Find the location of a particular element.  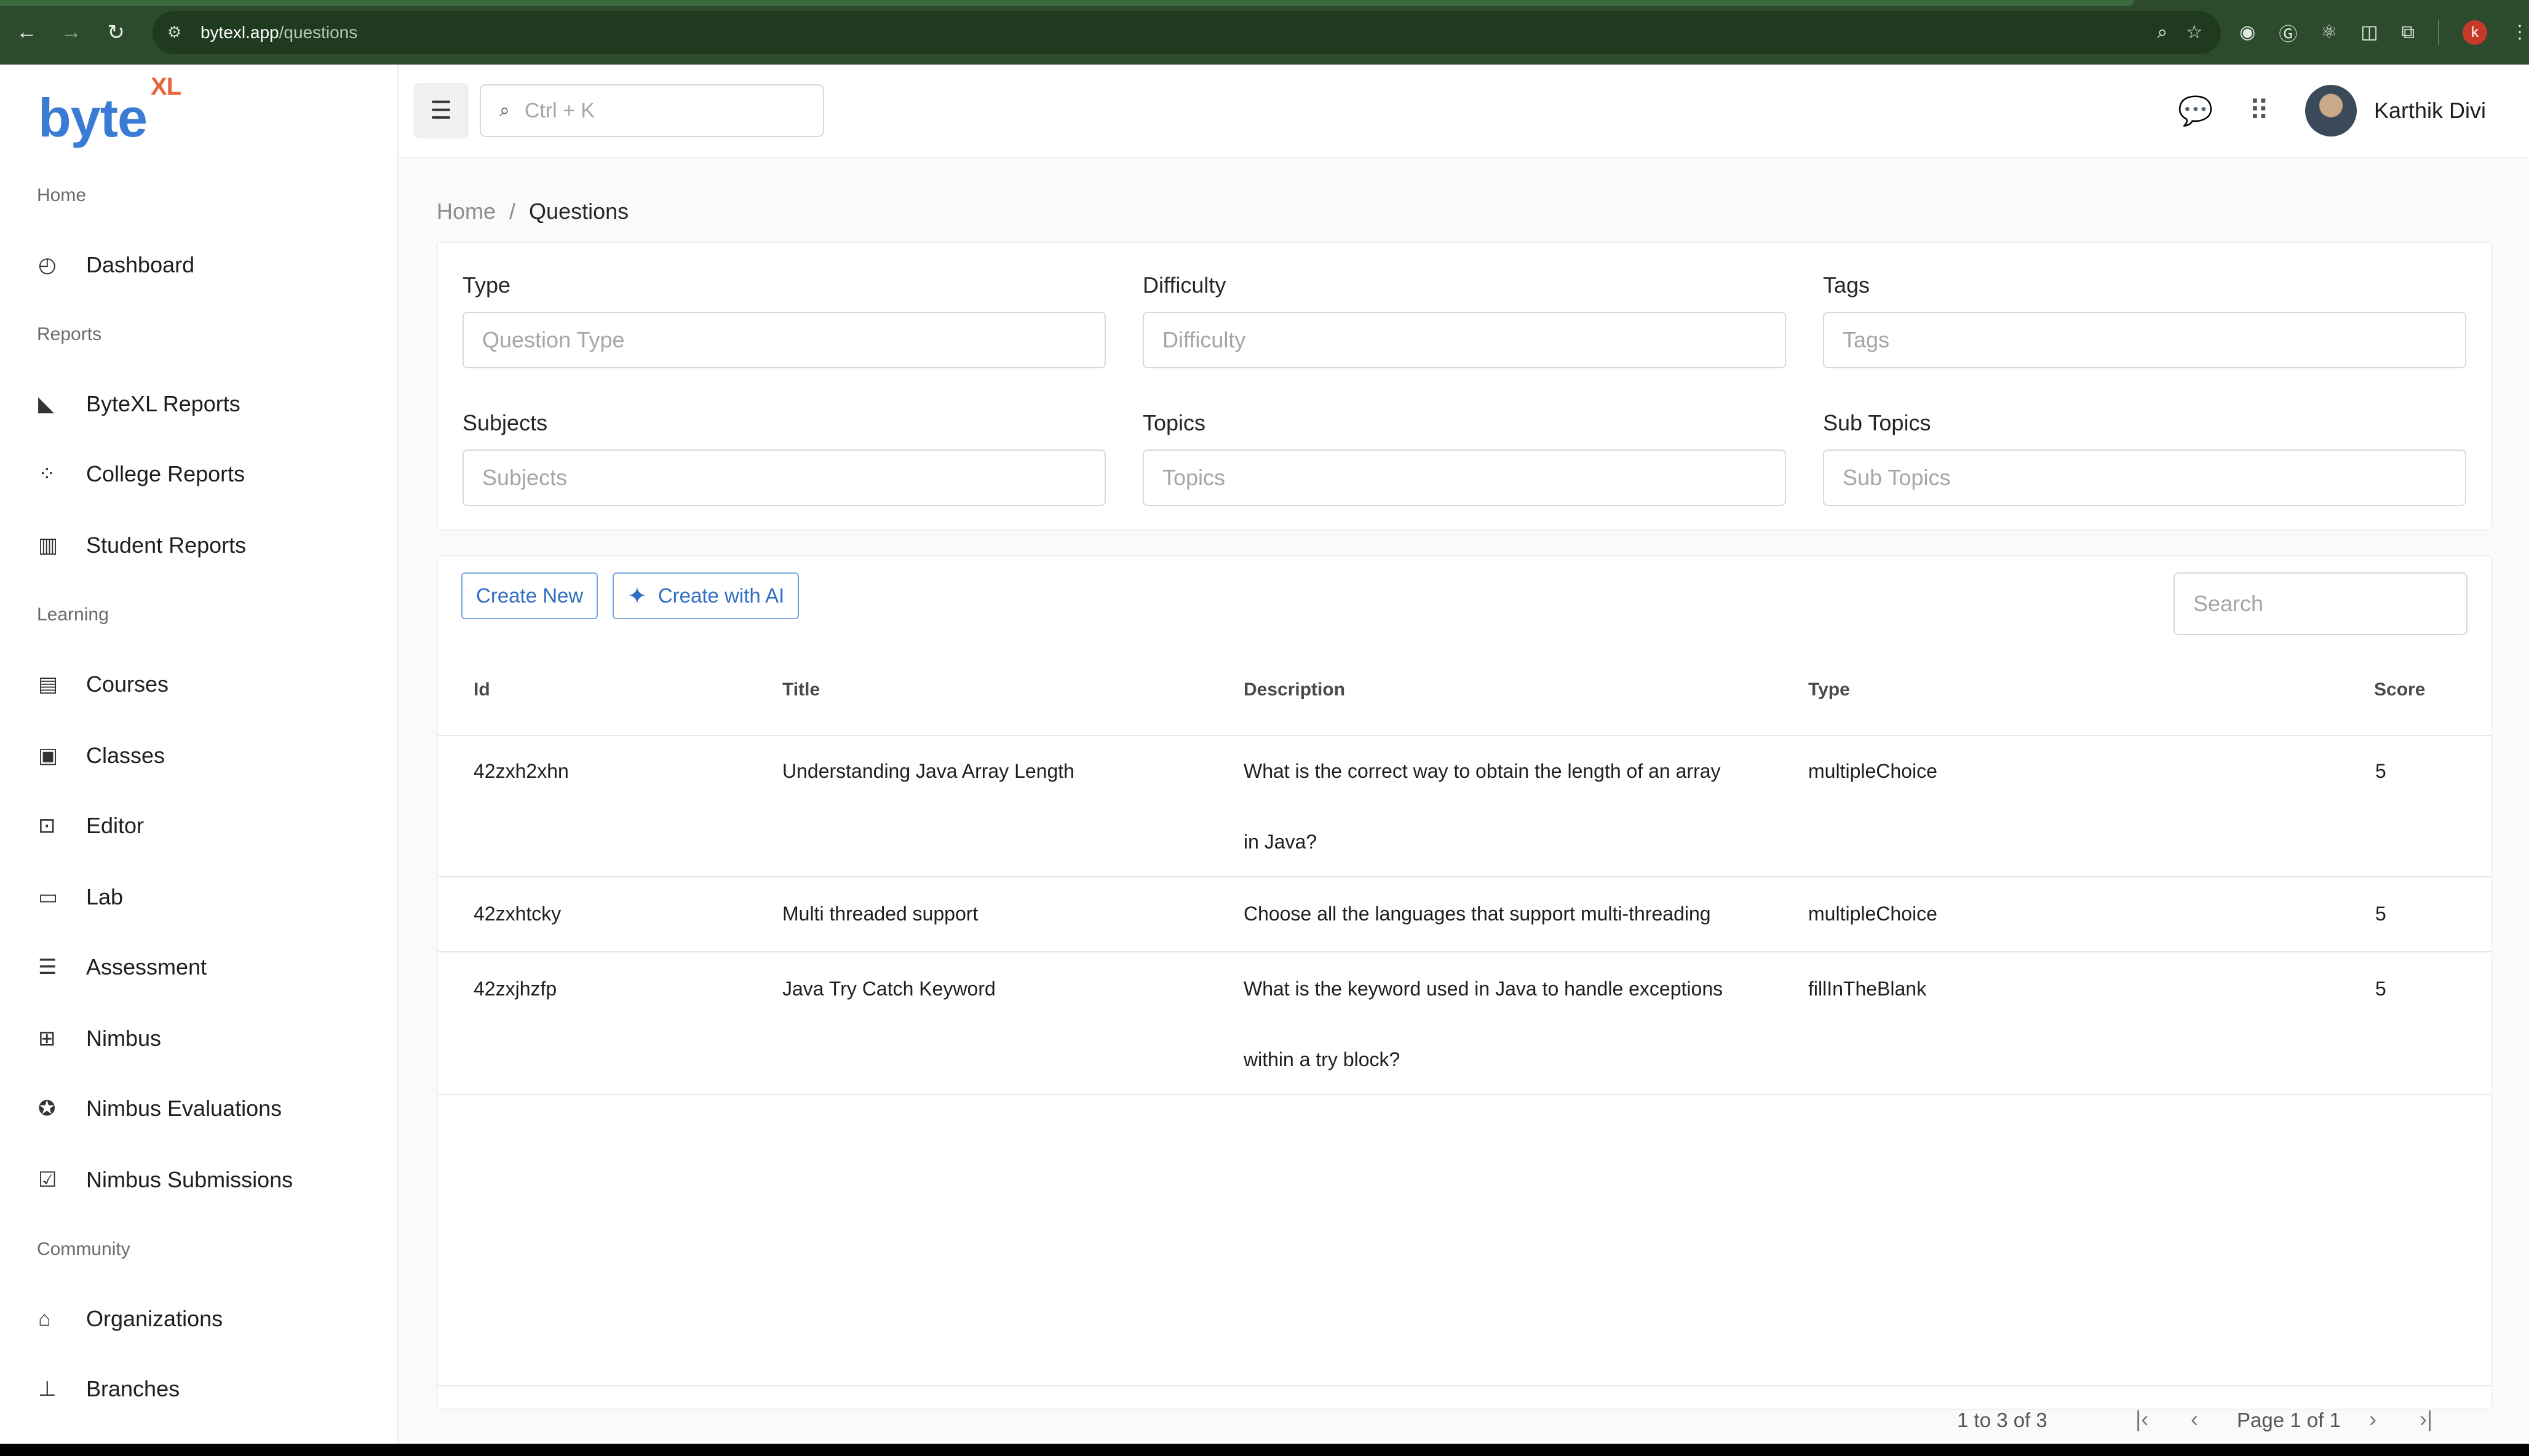

difficulty-select: Difficulty is located at coordinates (1464, 340).